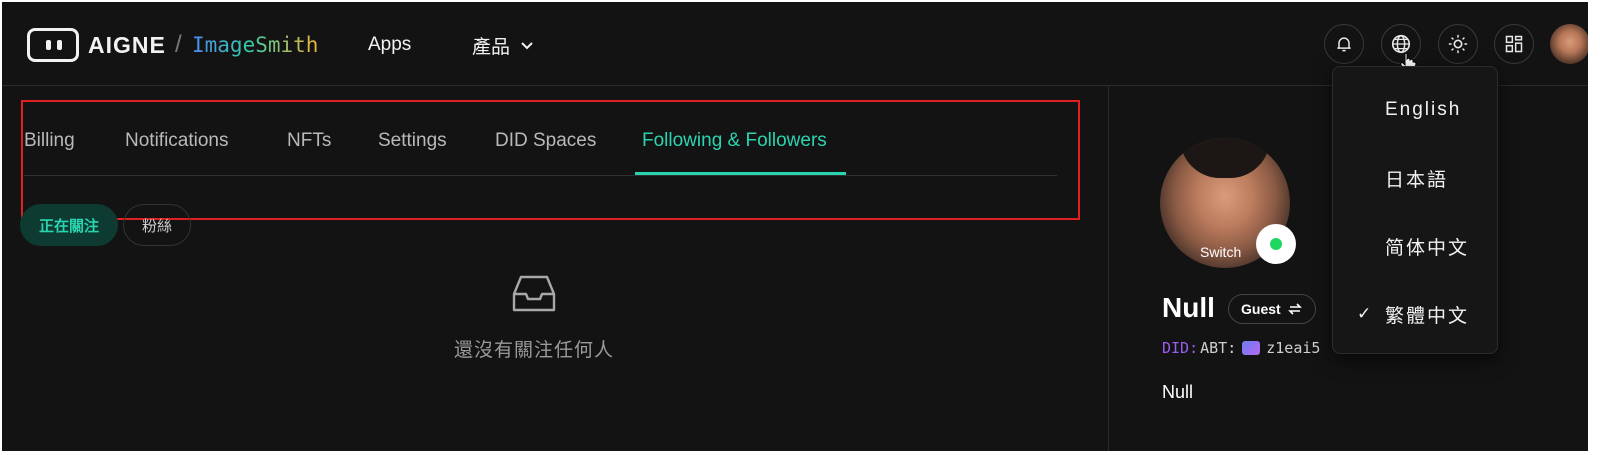 The width and height of the screenshot is (1600, 455). I want to click on did-type: ABT:, so click(1218, 348).